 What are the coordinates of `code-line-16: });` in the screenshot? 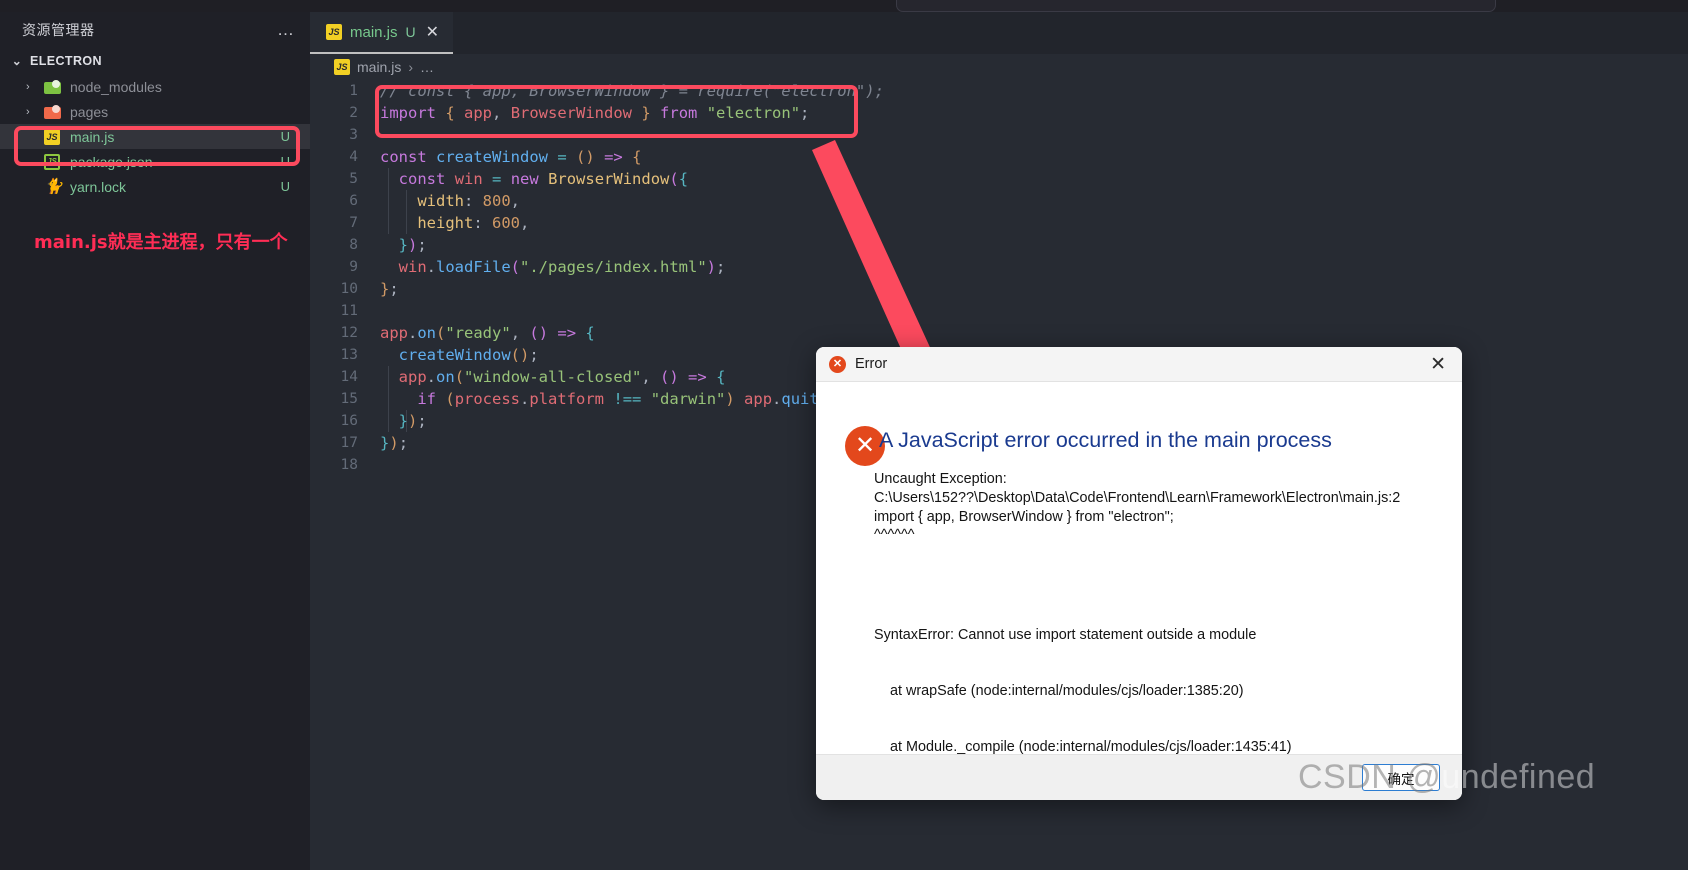 It's located at (412, 421).